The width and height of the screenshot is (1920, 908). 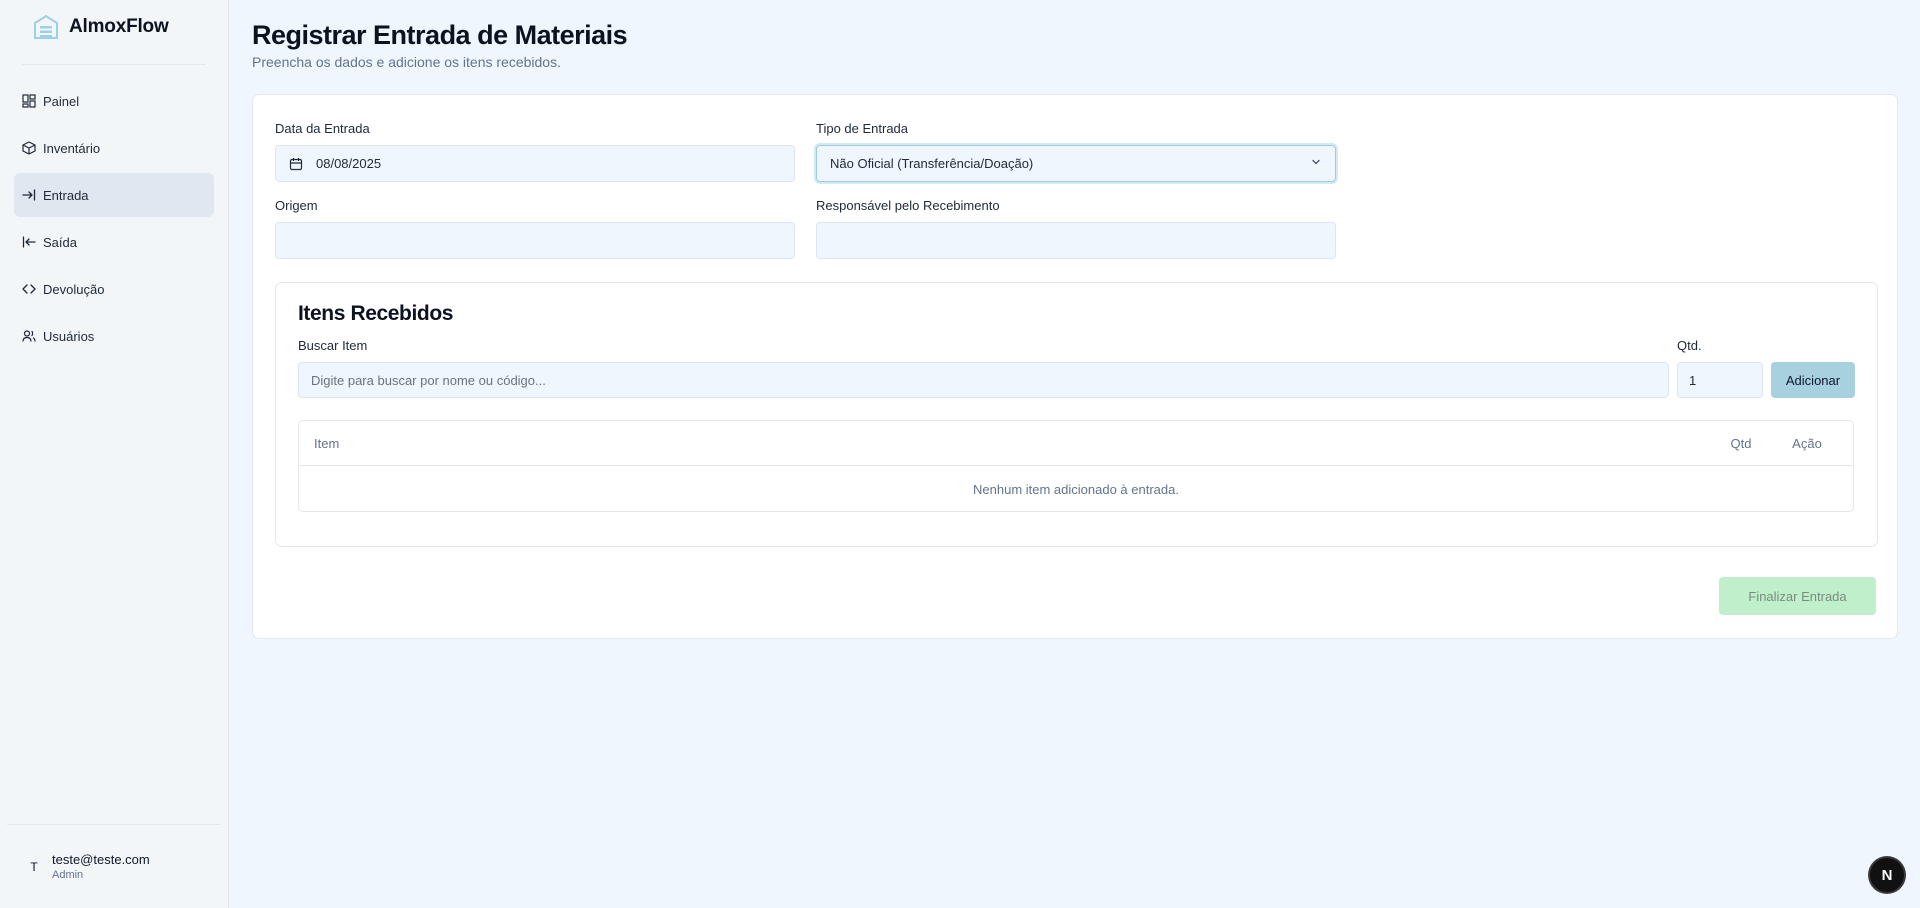 I want to click on responsible-label: Responsável pelo Recebimento, so click(x=908, y=205).